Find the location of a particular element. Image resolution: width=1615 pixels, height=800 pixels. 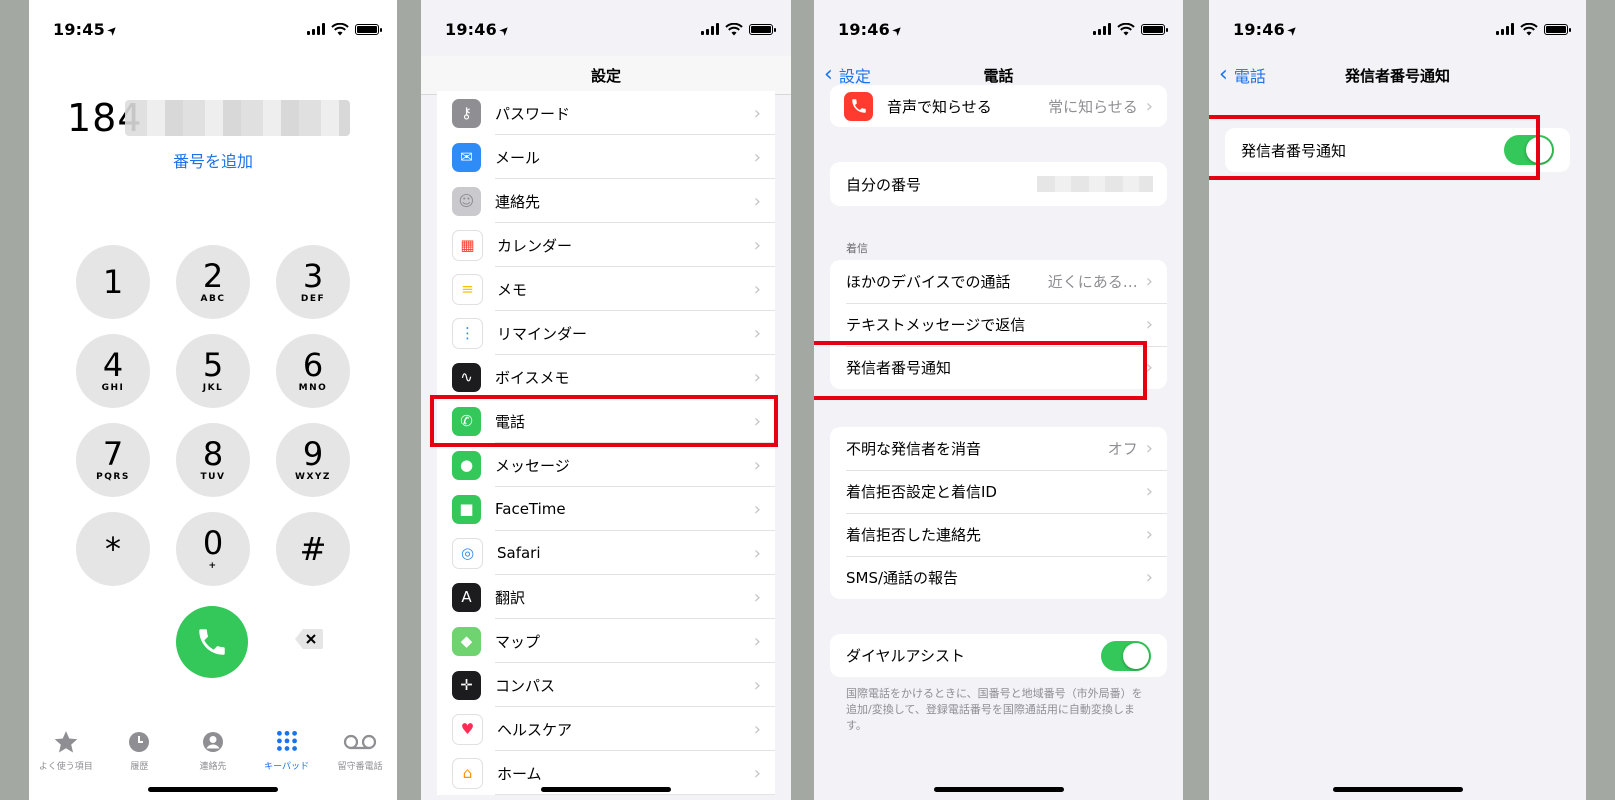

star-icon is located at coordinates (66, 742).